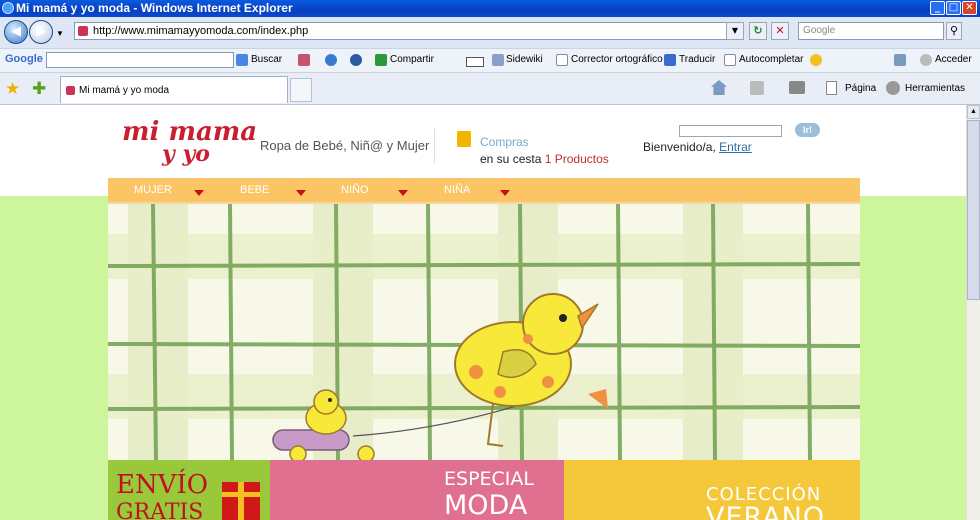  Describe the element at coordinates (679, 147) in the screenshot. I see `welcome-text: Bienvenido/a,` at that location.